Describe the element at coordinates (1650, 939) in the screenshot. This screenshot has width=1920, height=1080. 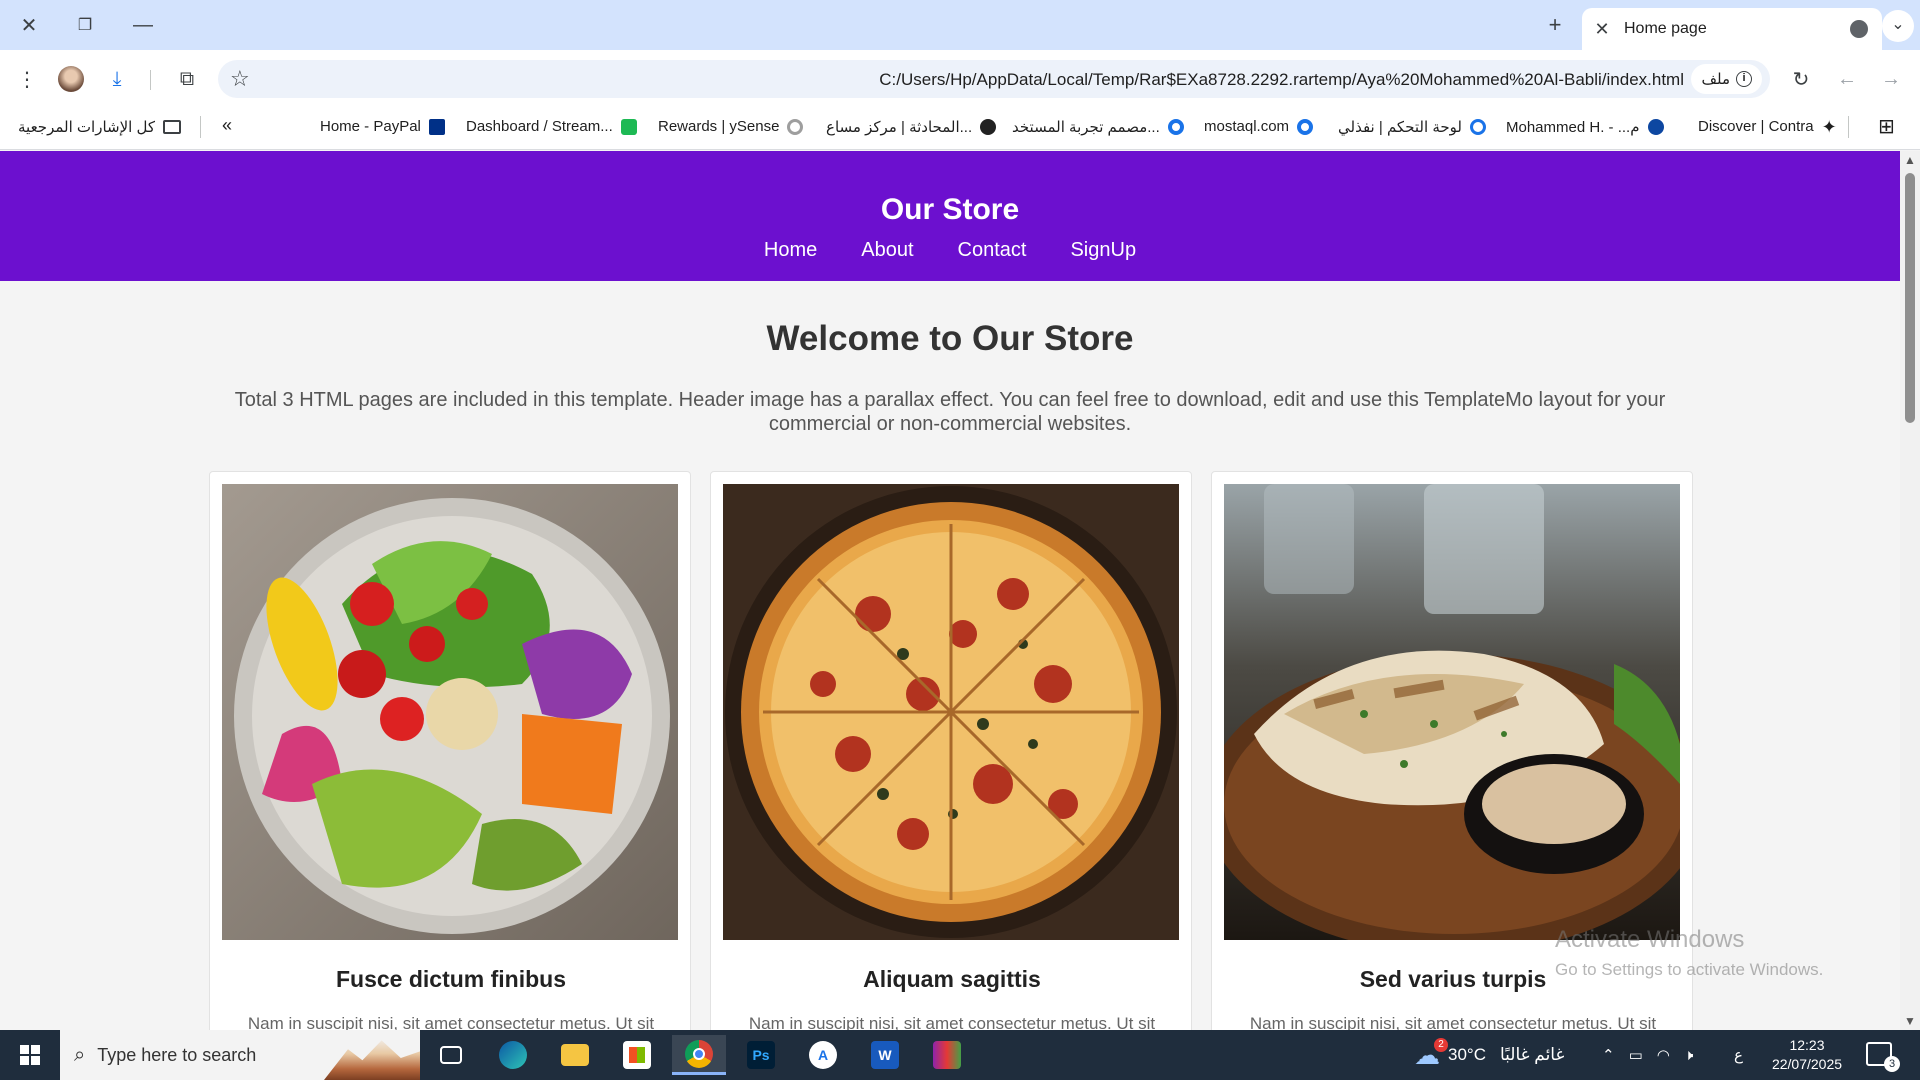
I see `activate-windows-title: Activate Windows` at that location.